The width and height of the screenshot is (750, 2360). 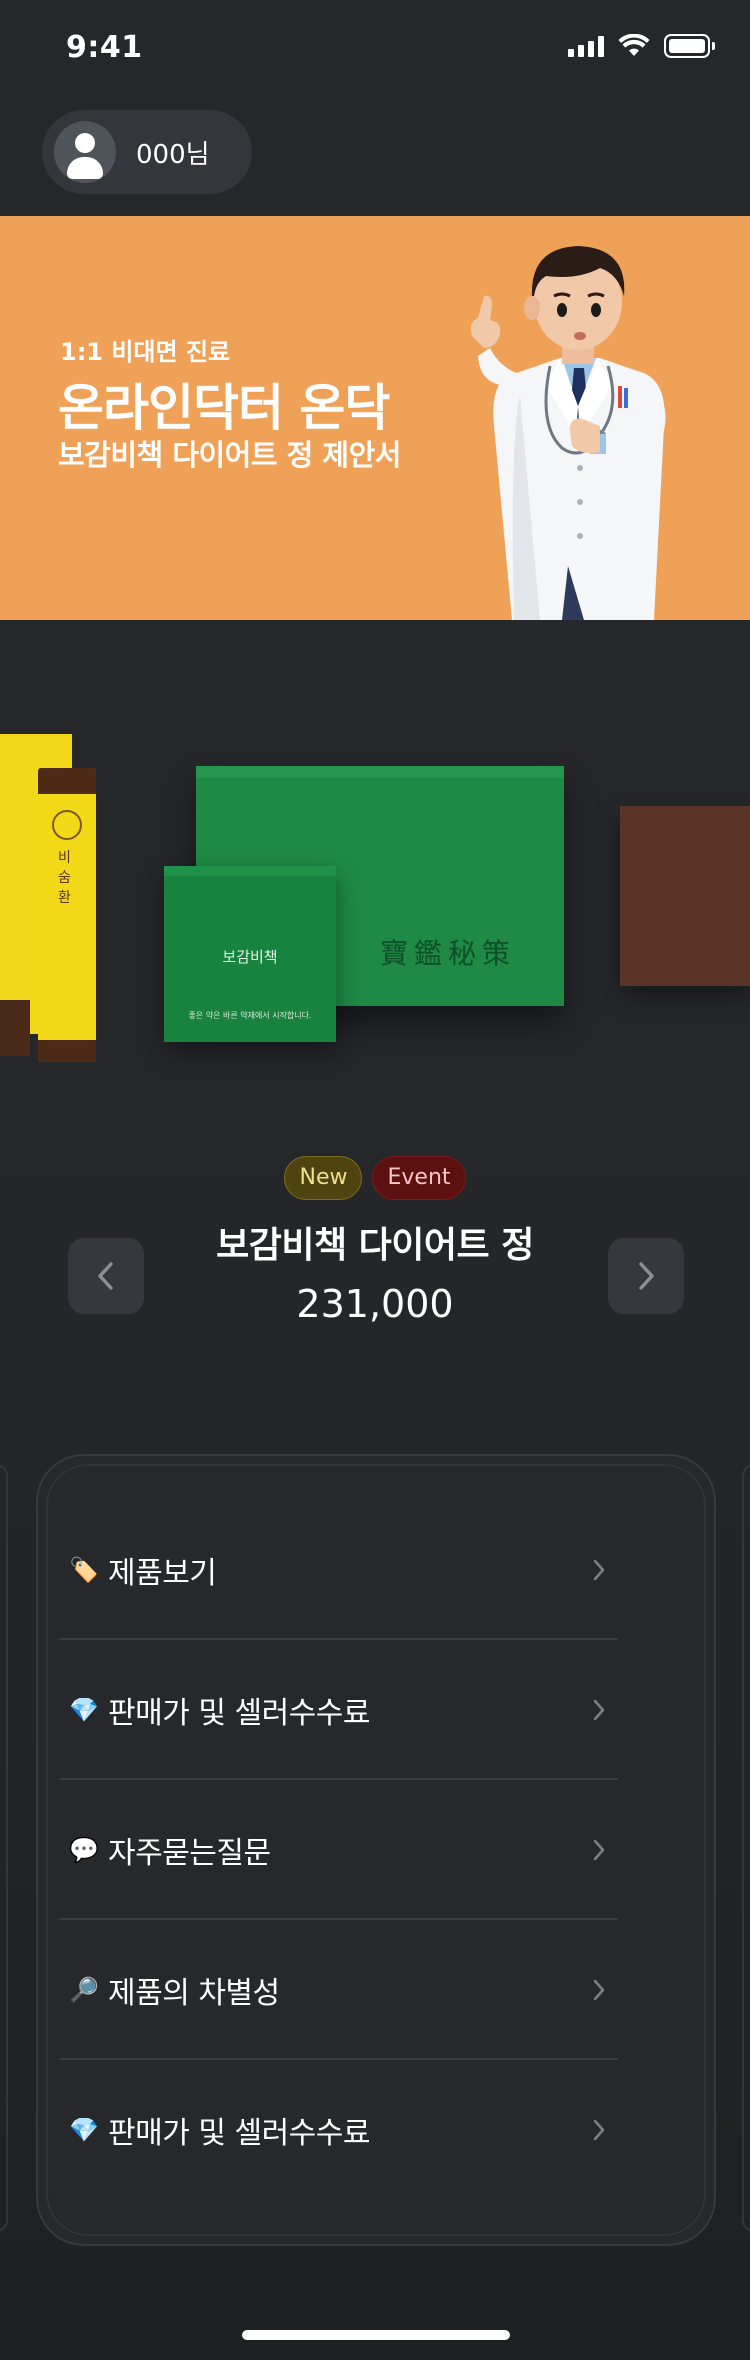 I want to click on user-avatar-icon, so click(x=85, y=152).